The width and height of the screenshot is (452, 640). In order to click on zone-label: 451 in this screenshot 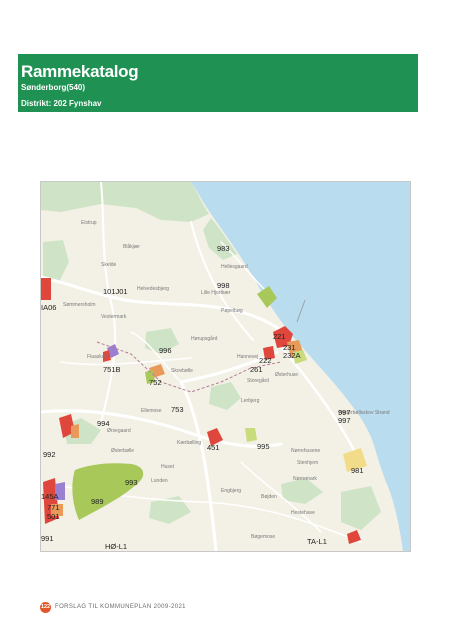, I will do `click(213, 447)`.